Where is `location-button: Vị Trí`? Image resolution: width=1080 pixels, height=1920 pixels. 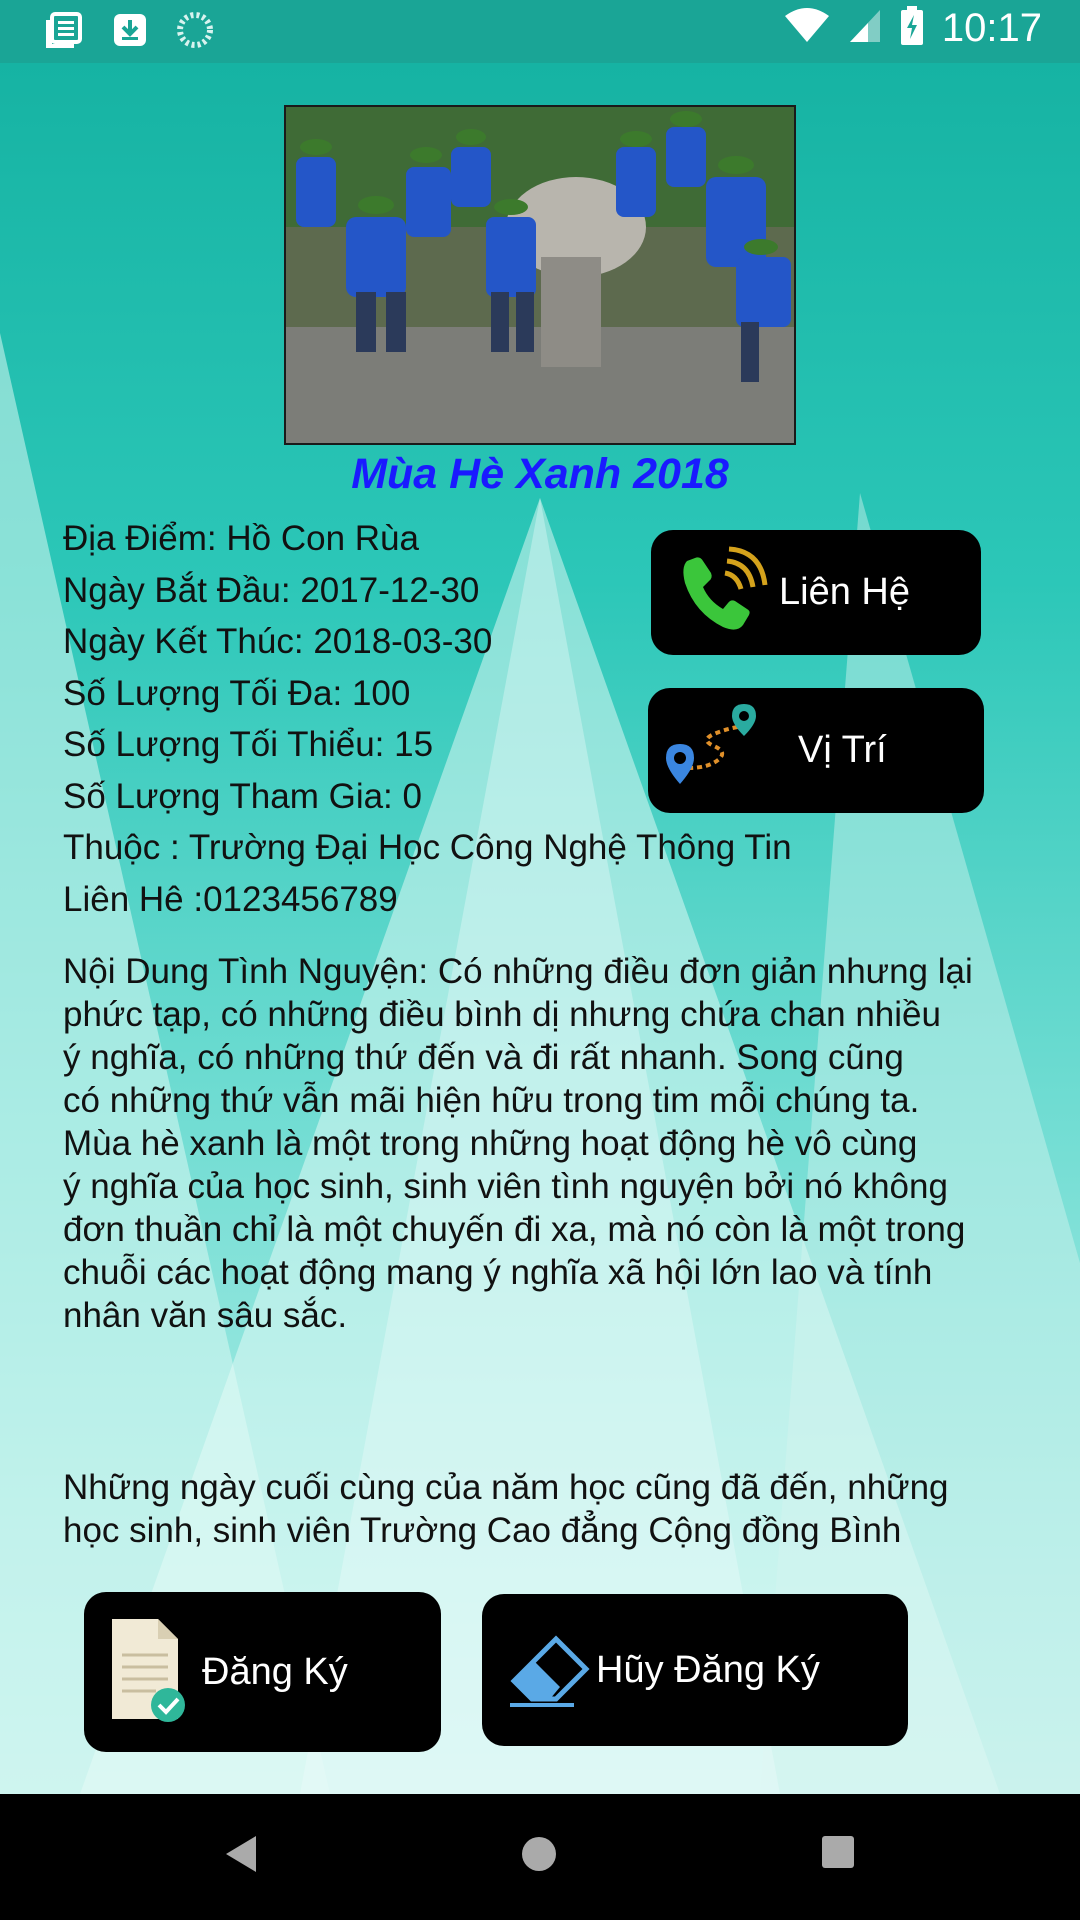 location-button: Vị Trí is located at coordinates (816, 750).